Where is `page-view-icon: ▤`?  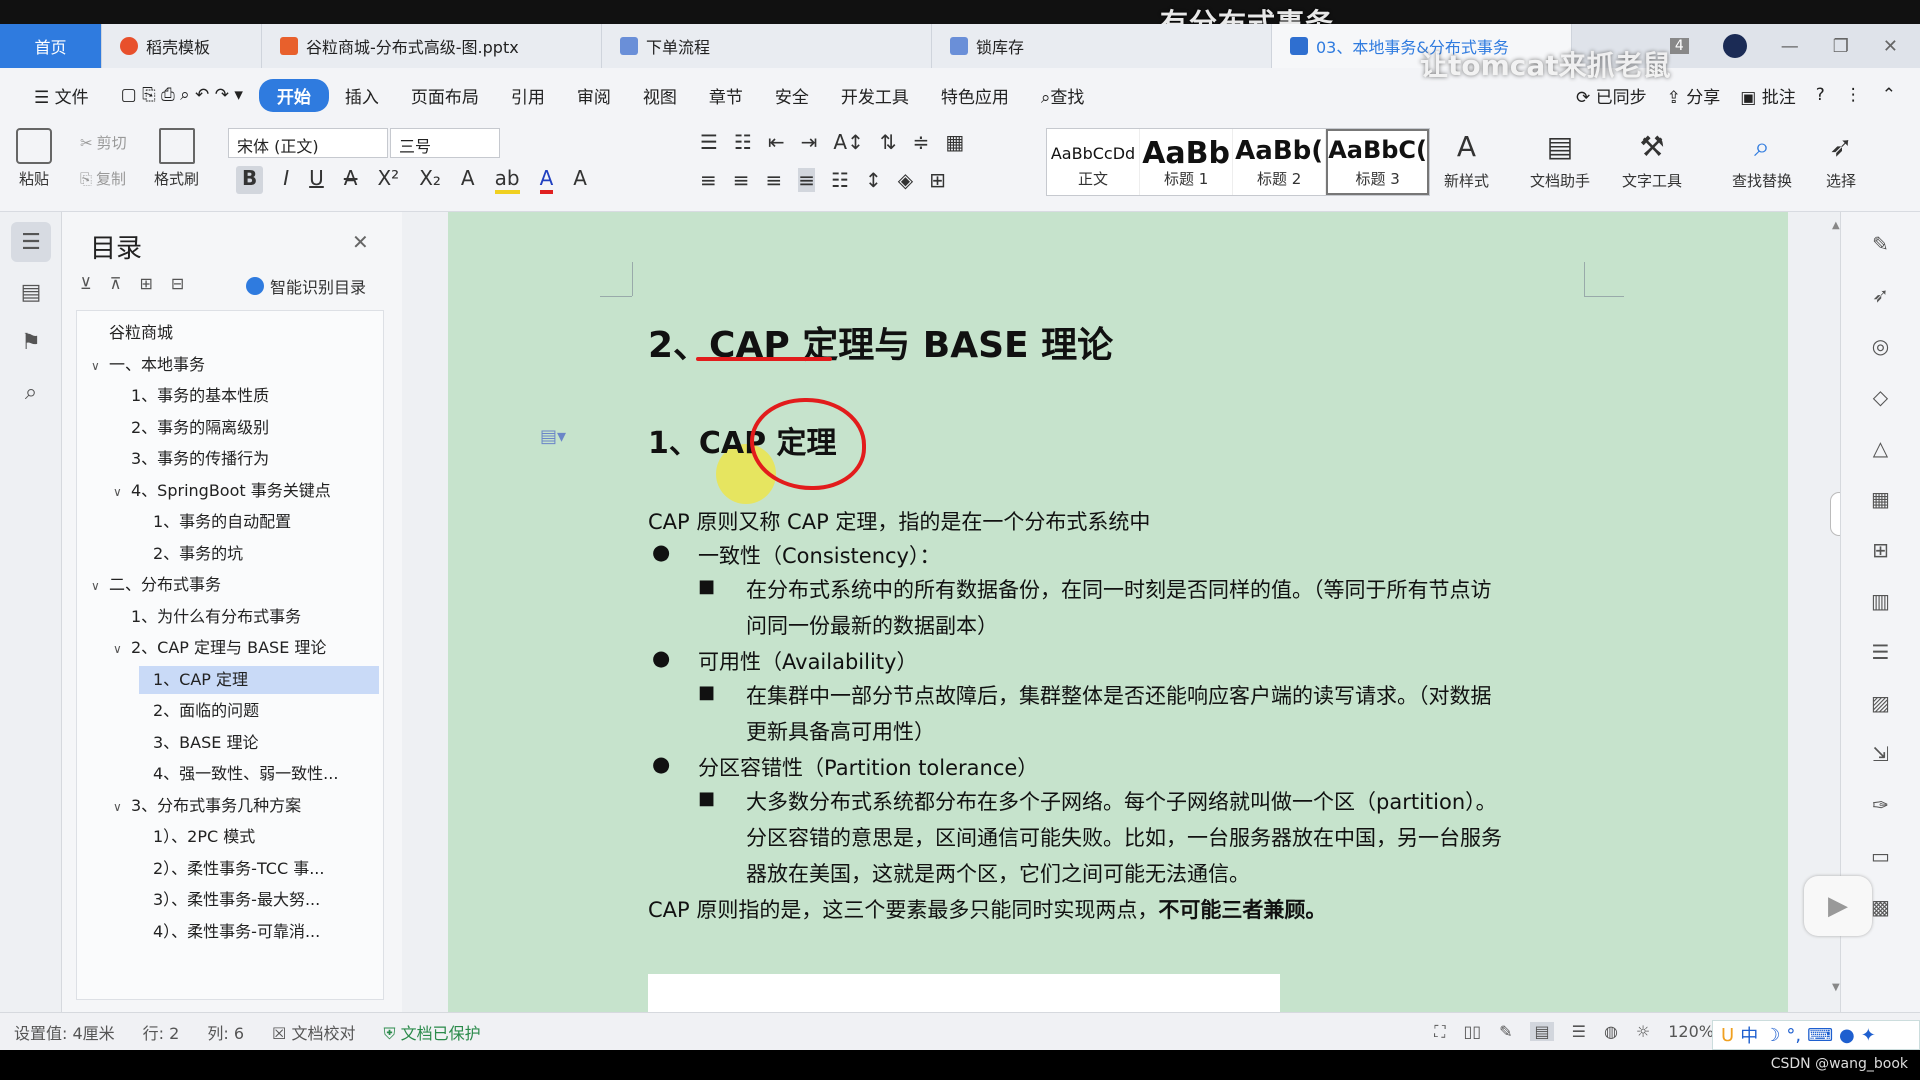
page-view-icon: ▤ is located at coordinates (1542, 1031).